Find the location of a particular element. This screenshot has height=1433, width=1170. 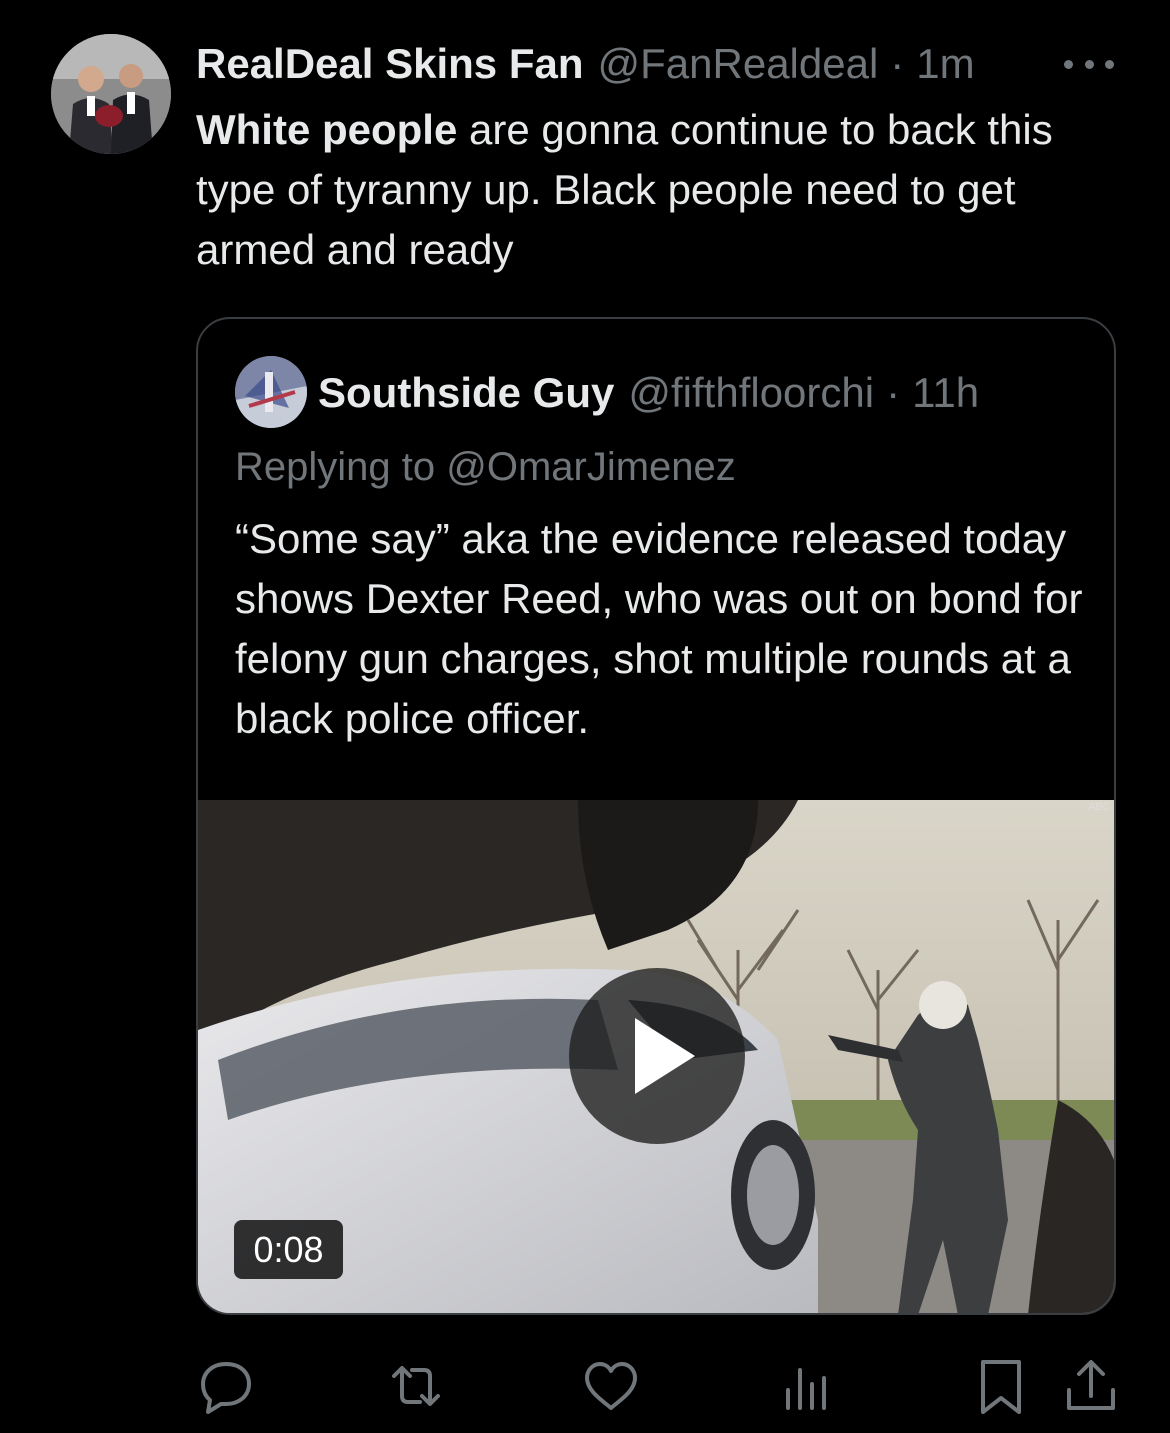

quoted-tweet-time: 11h is located at coordinates (945, 393).